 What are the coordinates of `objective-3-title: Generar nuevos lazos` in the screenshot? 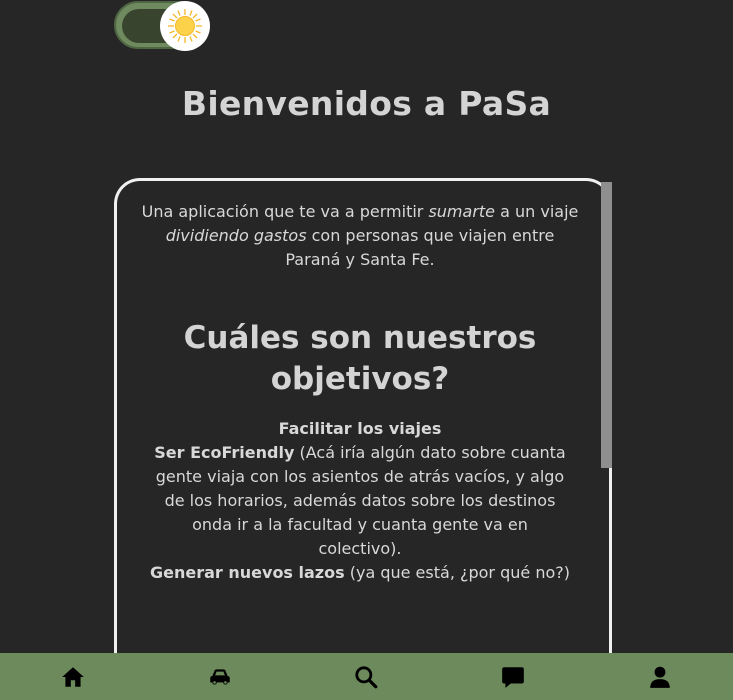 It's located at (247, 572).